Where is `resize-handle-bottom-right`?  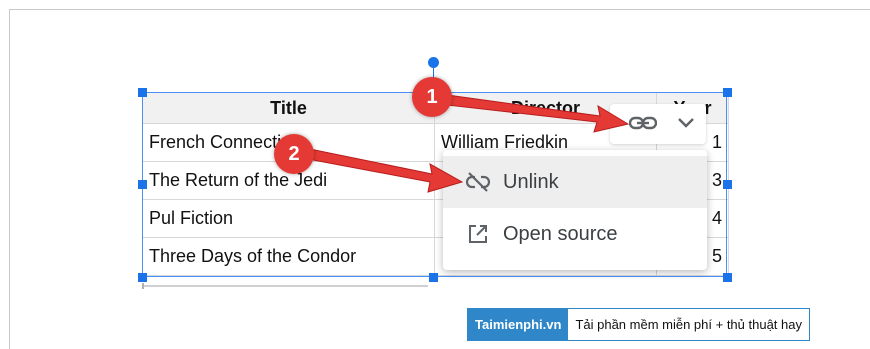 resize-handle-bottom-right is located at coordinates (727, 277).